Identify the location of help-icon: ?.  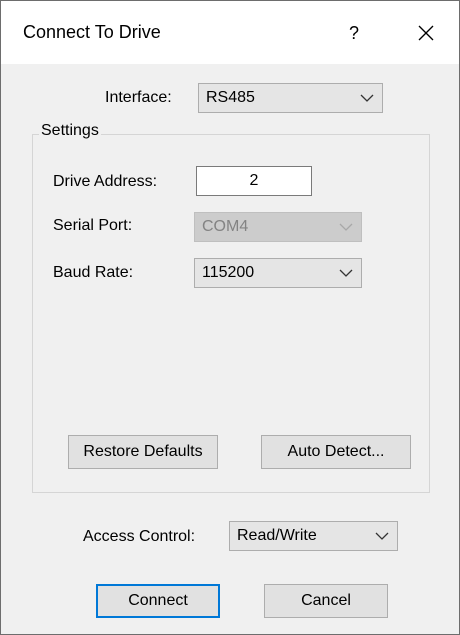
(353, 32).